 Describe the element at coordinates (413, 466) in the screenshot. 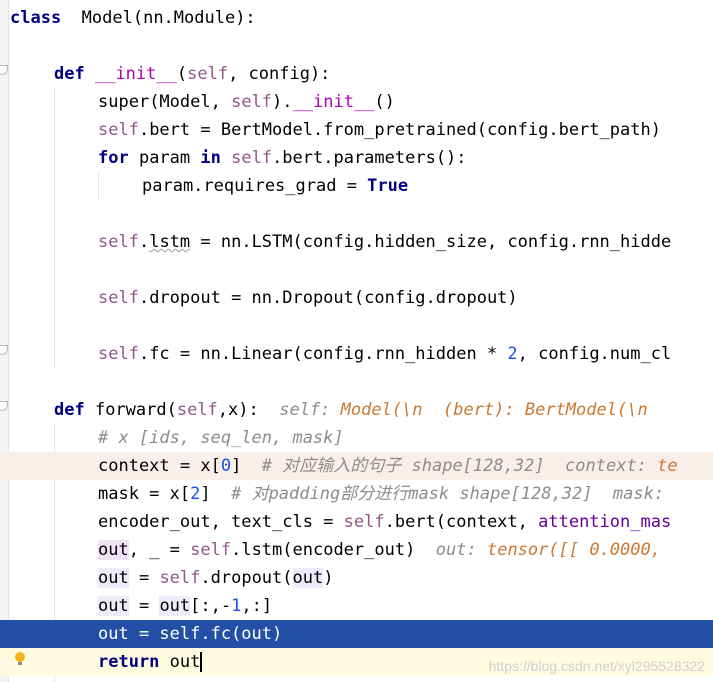

I see `code-token: # 对应输入的句子 shape[128,32]` at that location.